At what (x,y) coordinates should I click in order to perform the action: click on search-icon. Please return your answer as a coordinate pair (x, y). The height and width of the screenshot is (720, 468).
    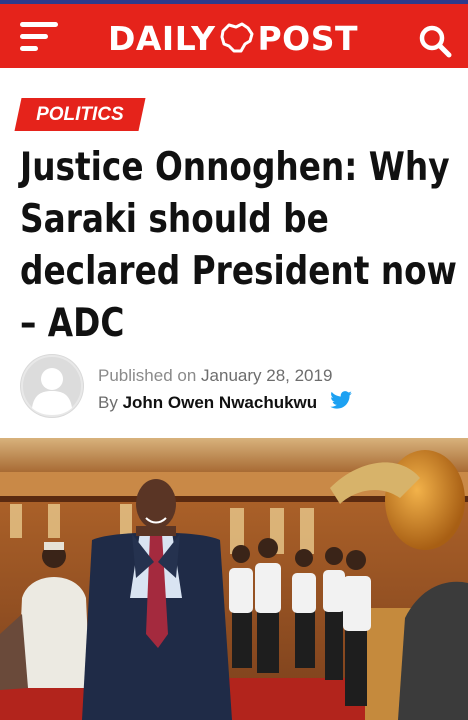
    Looking at the image, I should click on (435, 41).